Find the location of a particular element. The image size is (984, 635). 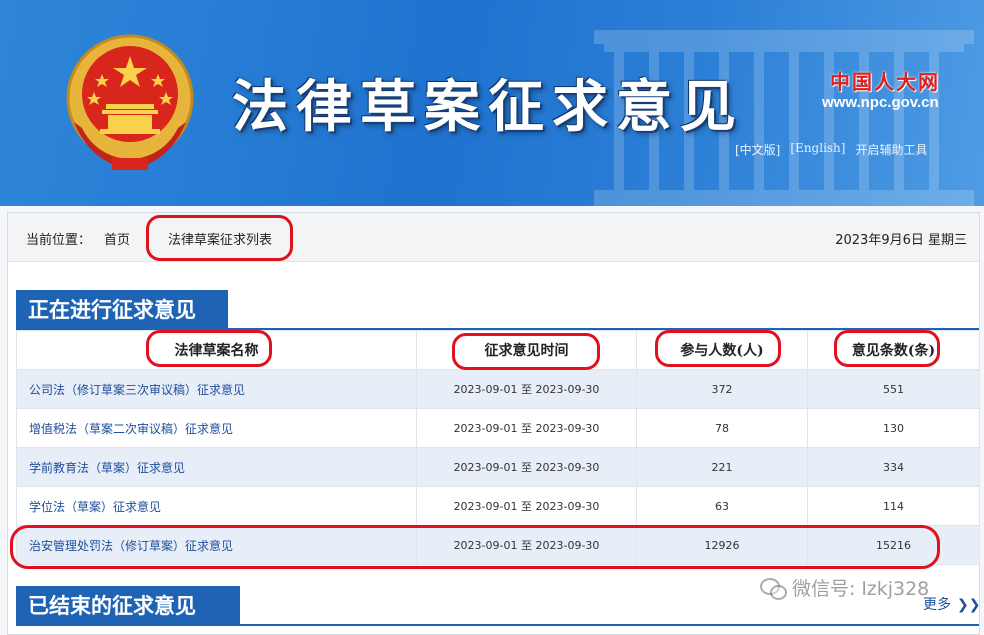

more-link: 更多 ❯❯ is located at coordinates (951, 604).